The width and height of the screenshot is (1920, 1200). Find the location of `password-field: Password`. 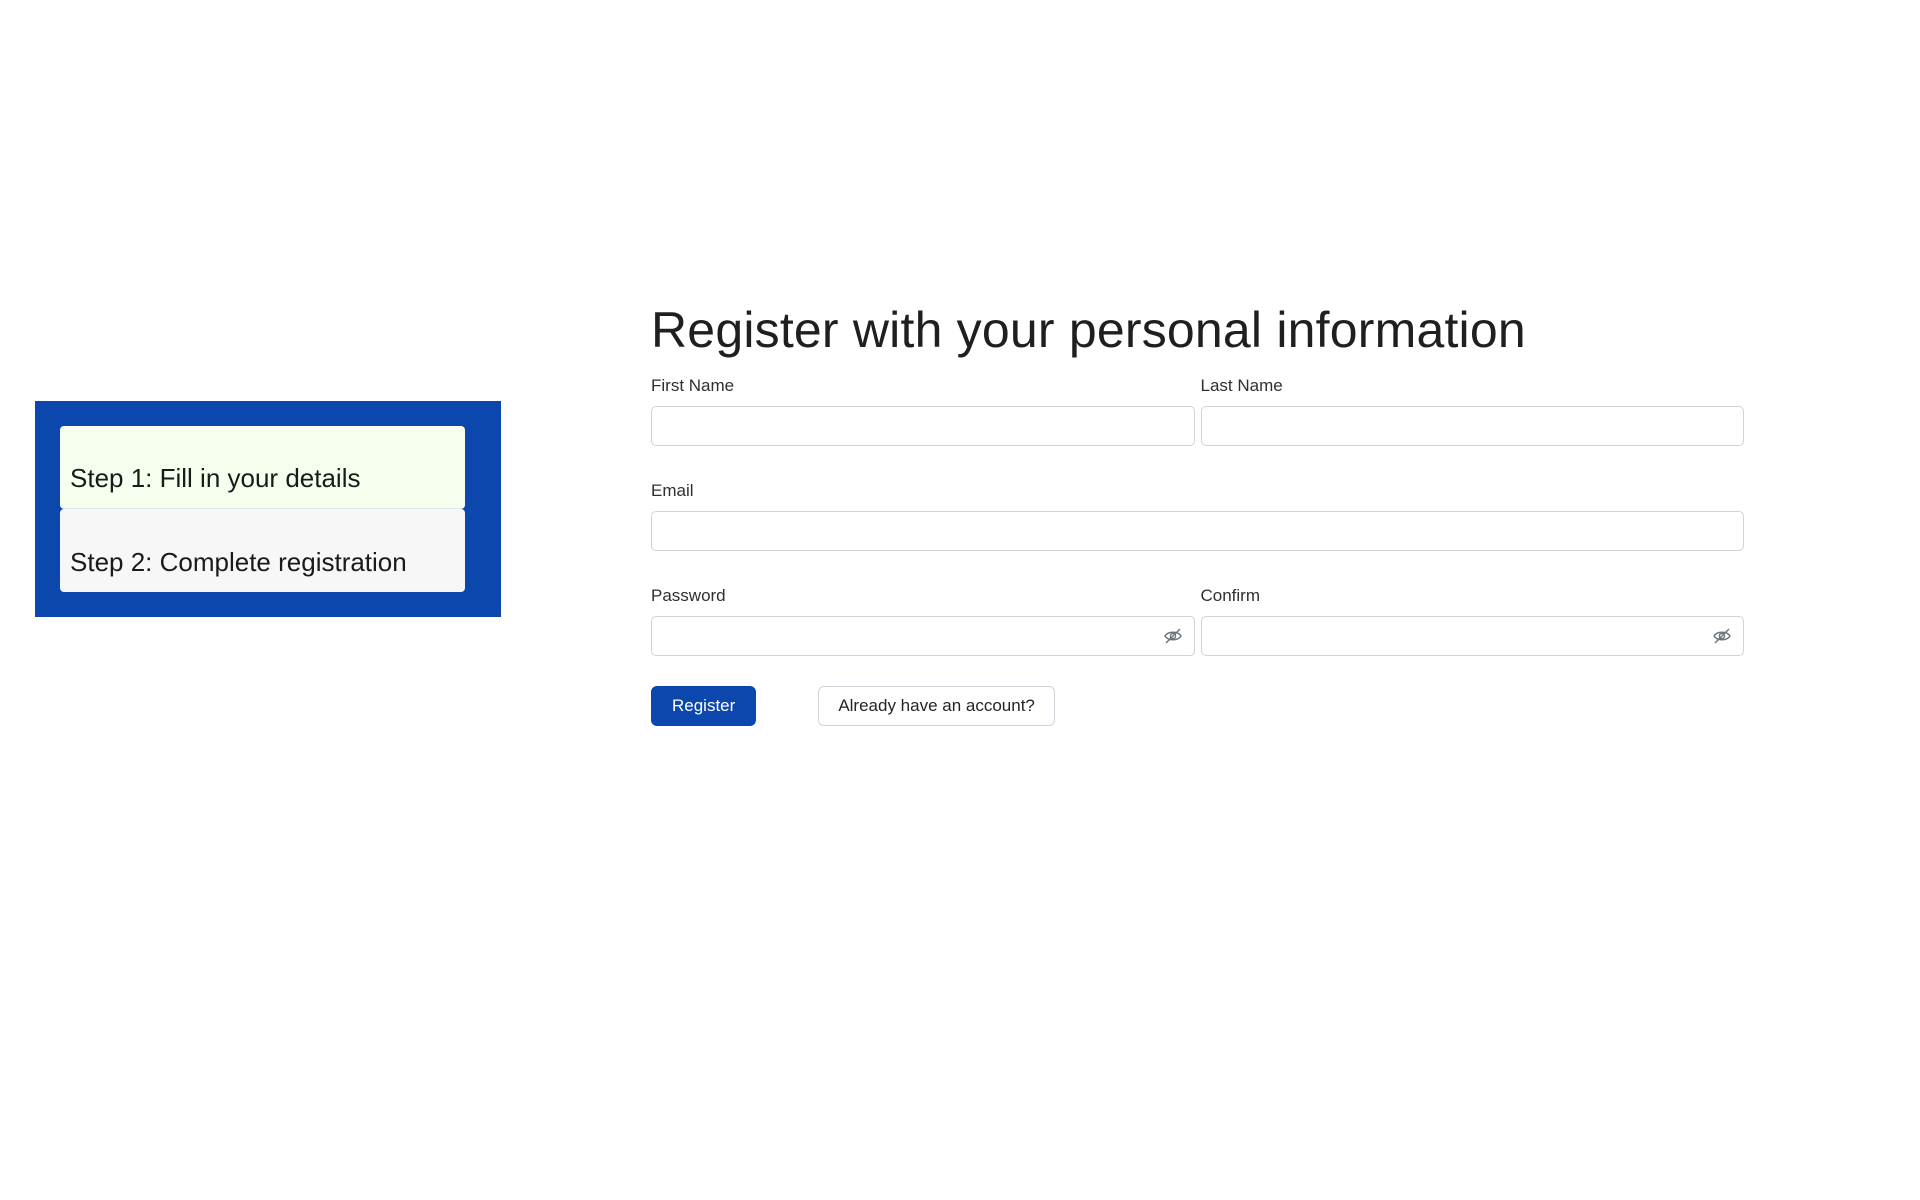

password-field: Password is located at coordinates (923, 620).